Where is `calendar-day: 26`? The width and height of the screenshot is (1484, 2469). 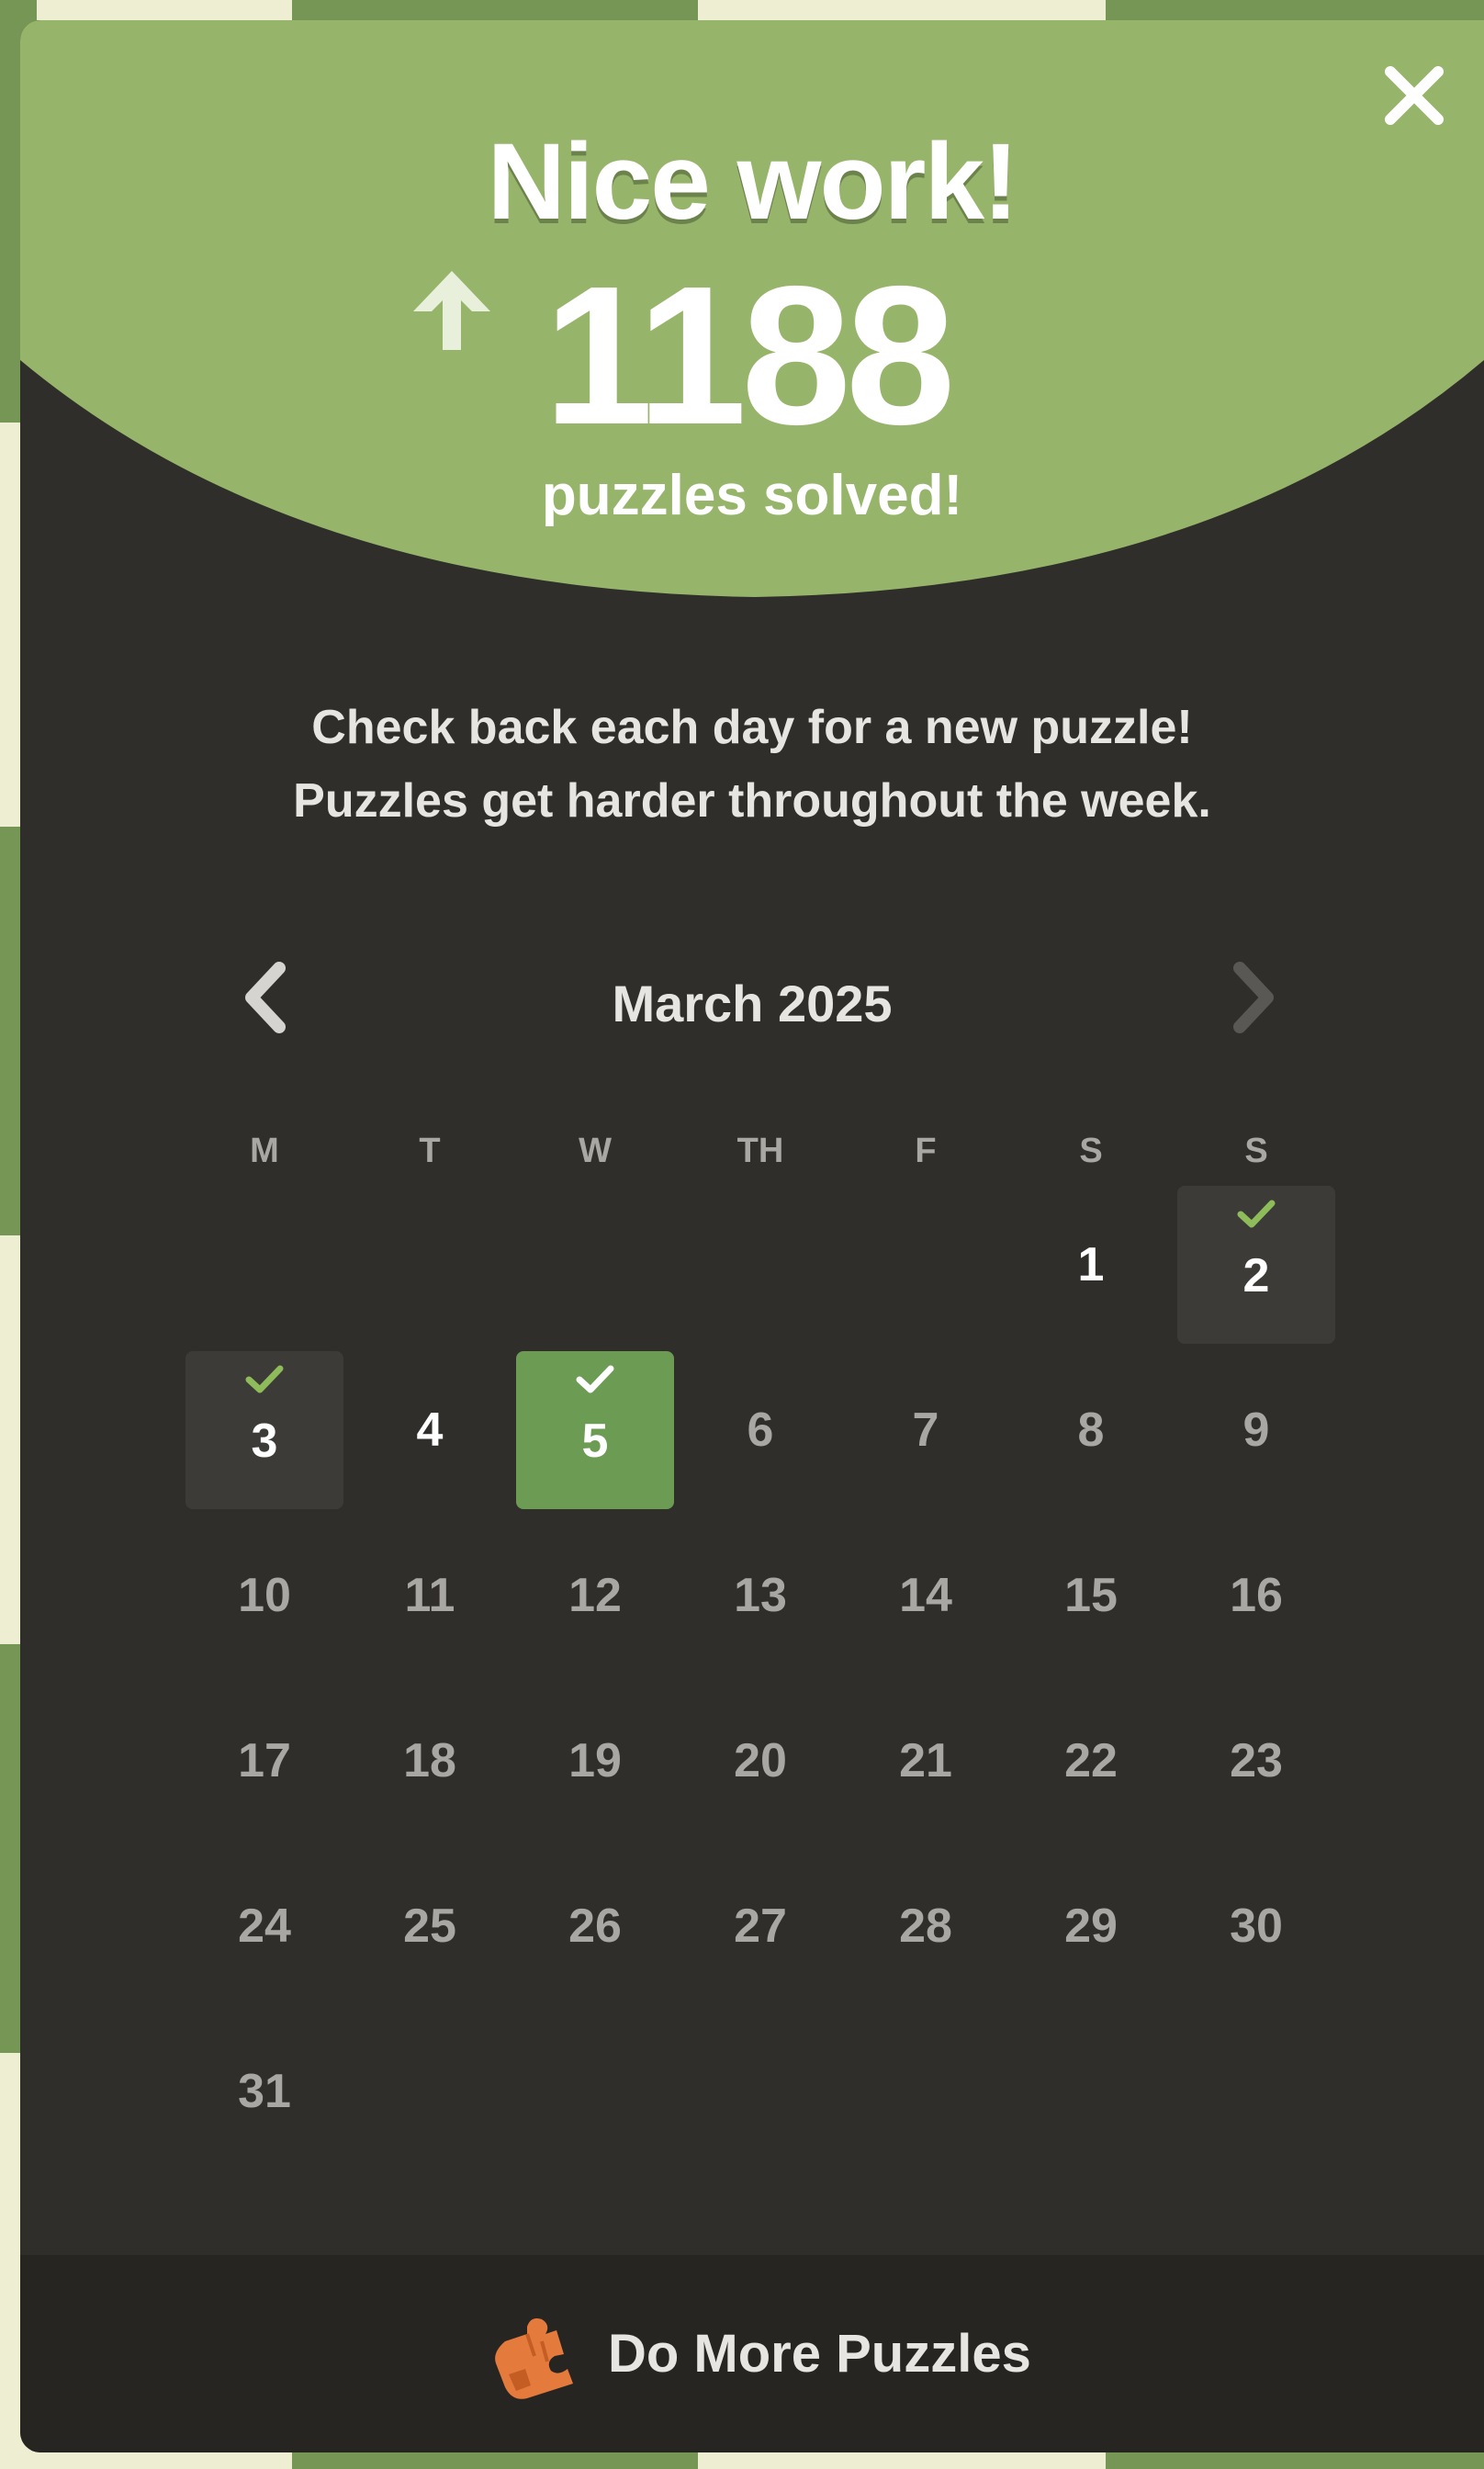
calendar-day: 26 is located at coordinates (595, 1926).